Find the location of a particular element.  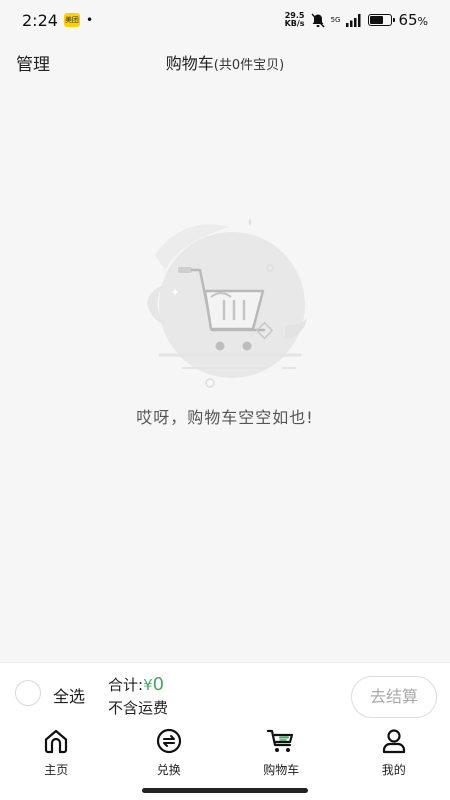

checkout-button: 去结算 is located at coordinates (394, 697).